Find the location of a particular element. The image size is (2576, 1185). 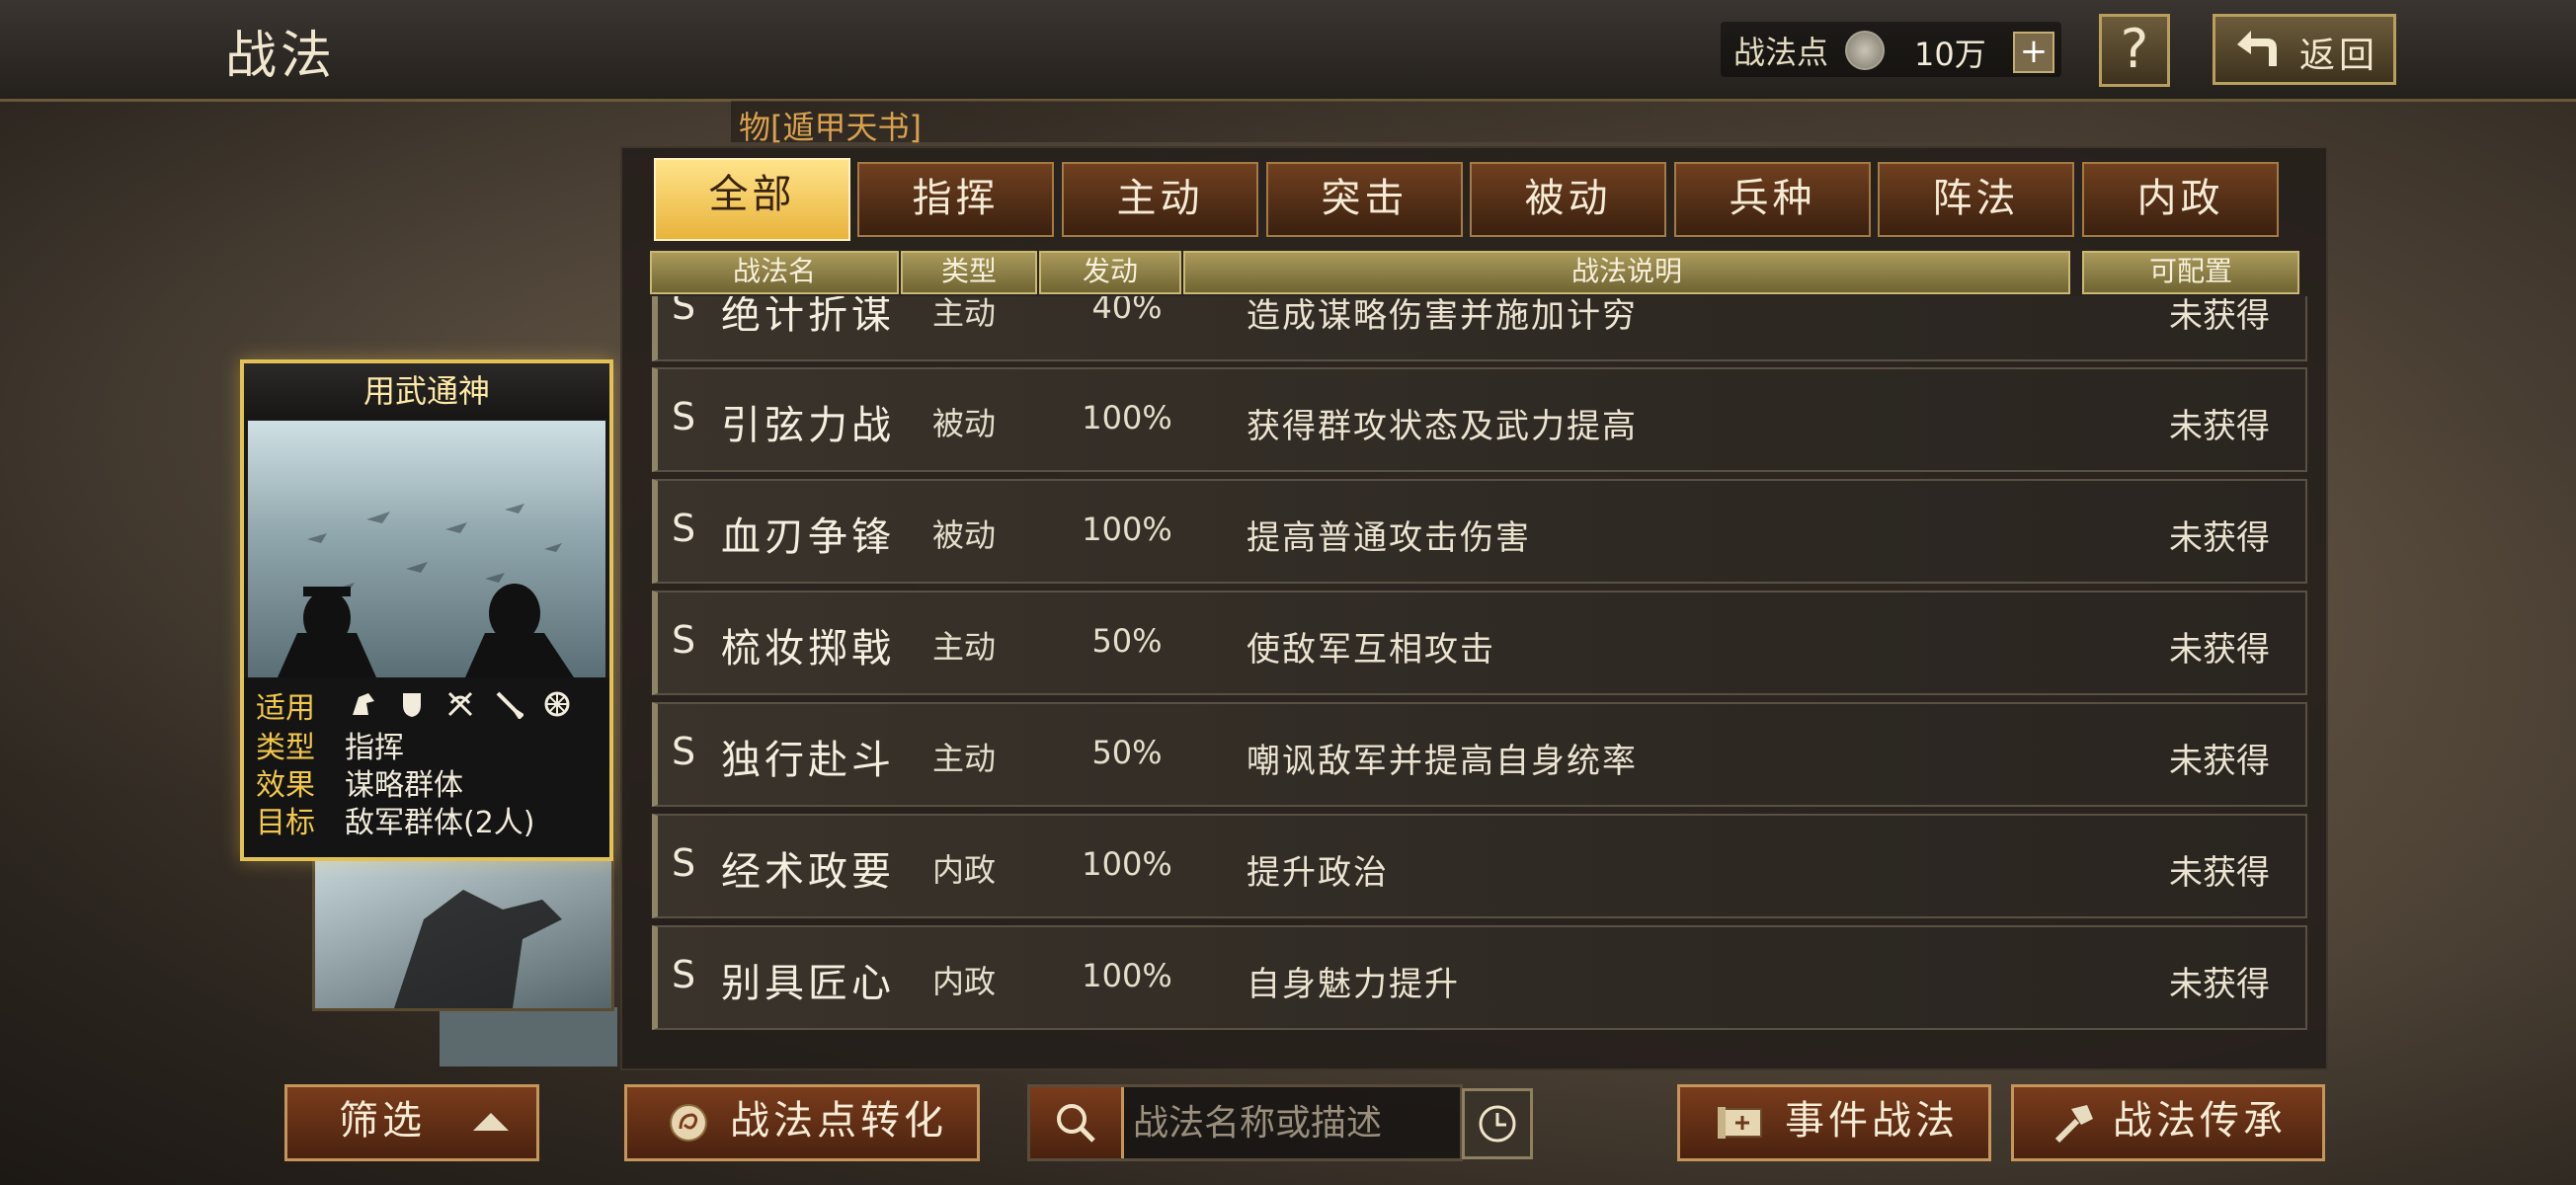

tactic-name: 经术政要 is located at coordinates (808, 872).